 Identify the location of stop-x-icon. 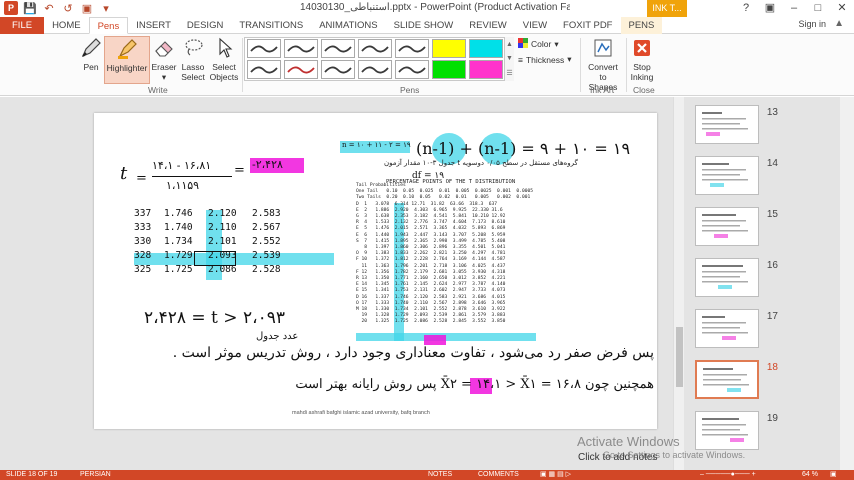
(642, 48).